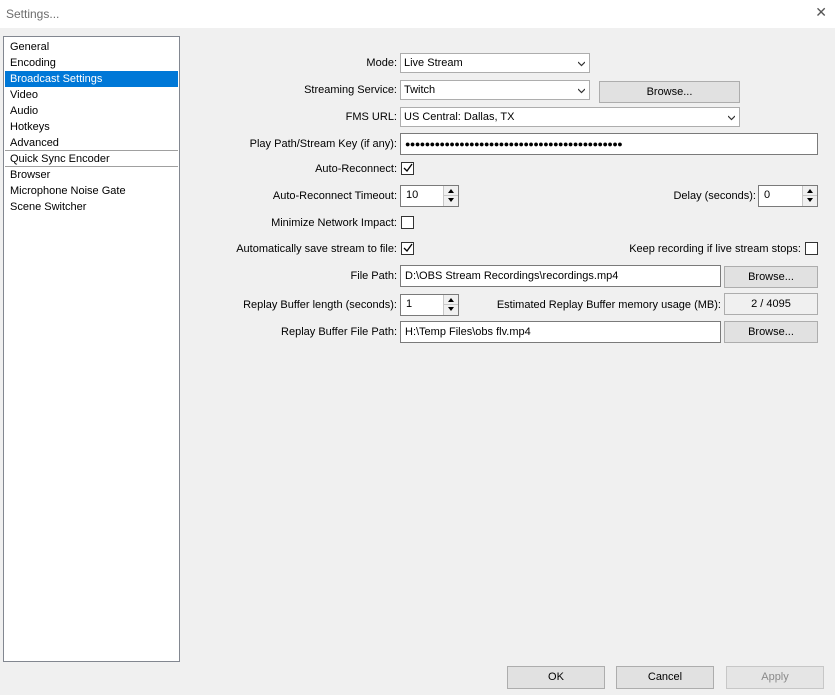 The image size is (835, 695). Describe the element at coordinates (320, 305) in the screenshot. I see `replay-buffer-length-label: Replay Buffer length (seconds):` at that location.